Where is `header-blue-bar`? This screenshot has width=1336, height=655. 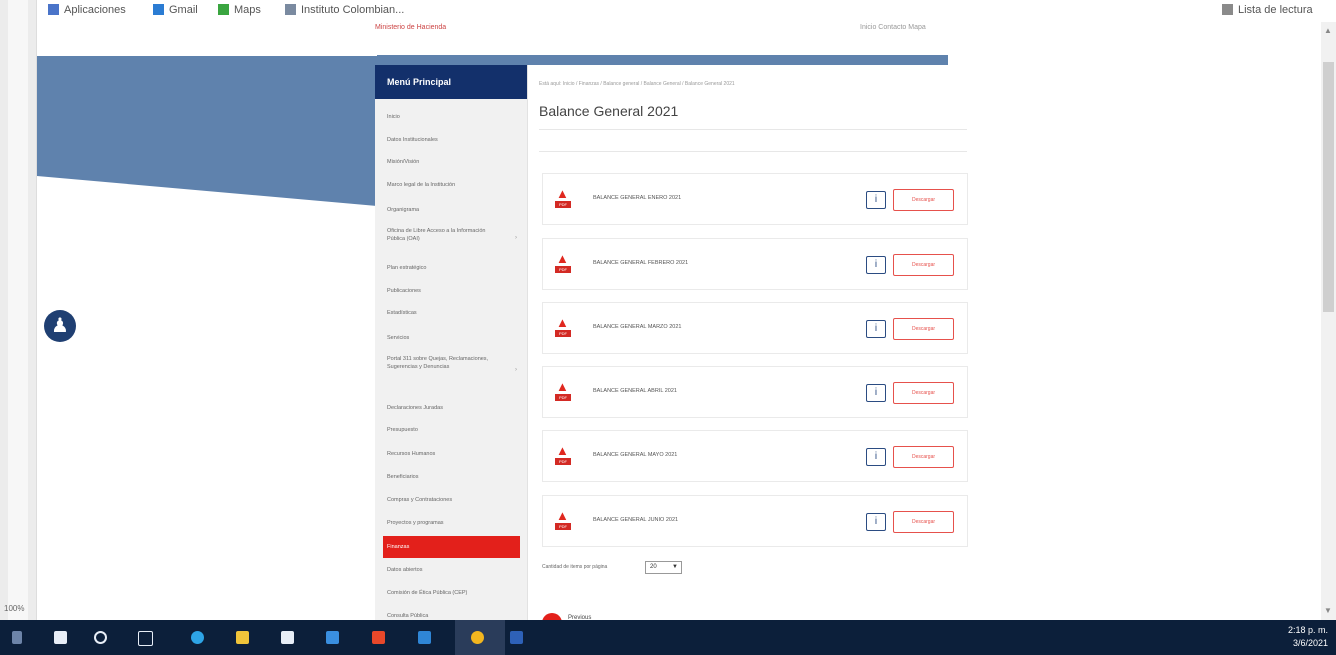
header-blue-bar is located at coordinates (662, 60).